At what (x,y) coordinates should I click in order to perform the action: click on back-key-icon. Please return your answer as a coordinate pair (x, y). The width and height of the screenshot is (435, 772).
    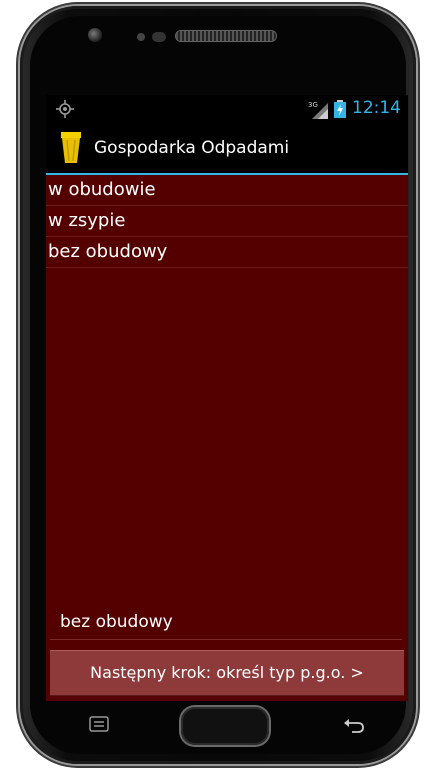
    Looking at the image, I should click on (354, 724).